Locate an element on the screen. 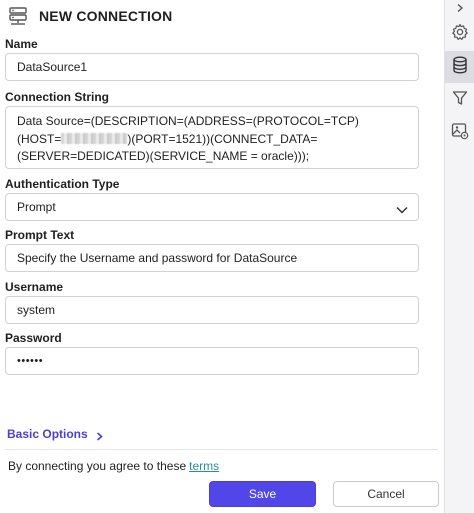  auth-type-label: Authentication Type is located at coordinates (62, 184).